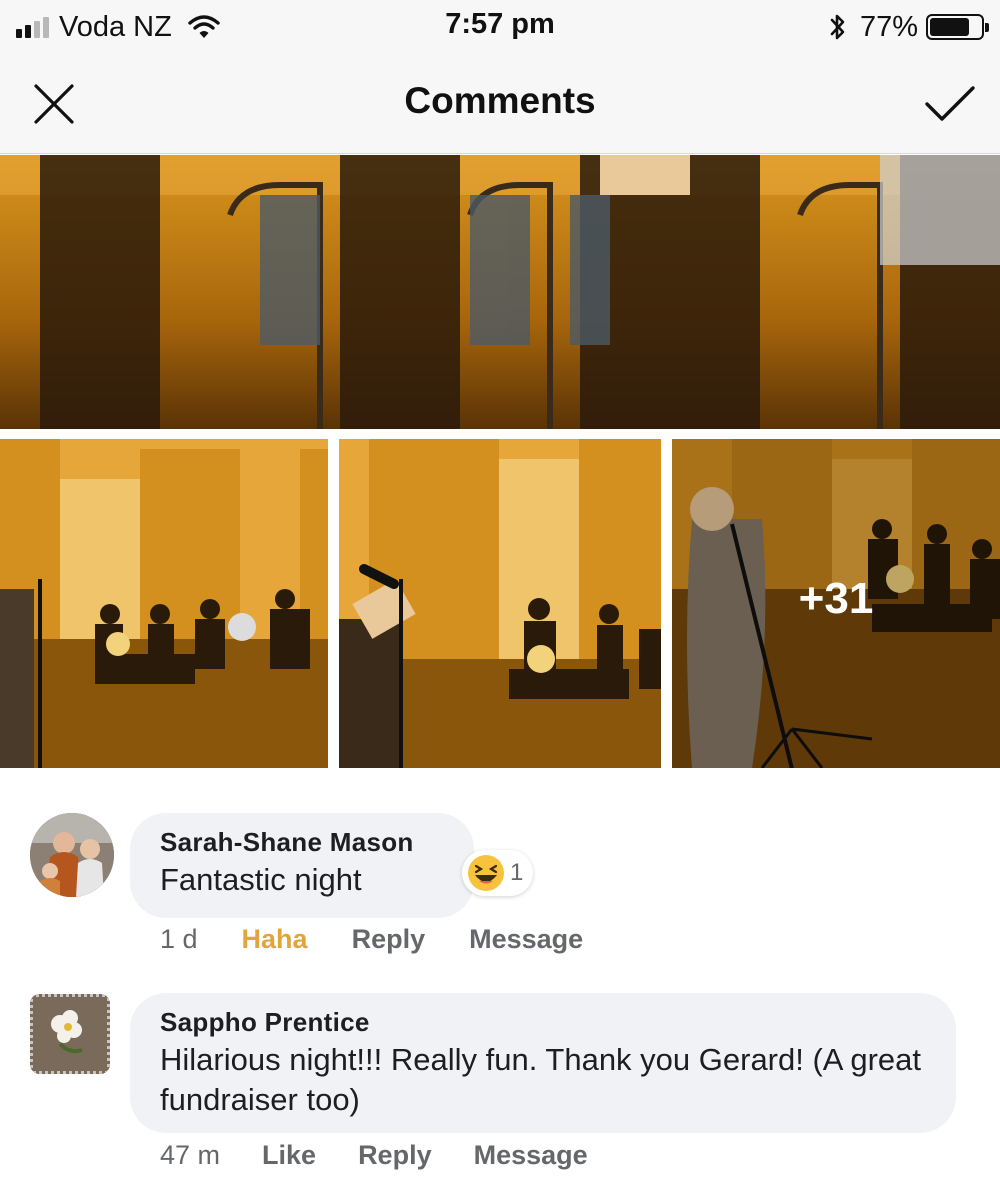 Image resolution: width=1000 pixels, height=1203 pixels. Describe the element at coordinates (261, 879) in the screenshot. I see `comment-text: Fantastic night` at that location.